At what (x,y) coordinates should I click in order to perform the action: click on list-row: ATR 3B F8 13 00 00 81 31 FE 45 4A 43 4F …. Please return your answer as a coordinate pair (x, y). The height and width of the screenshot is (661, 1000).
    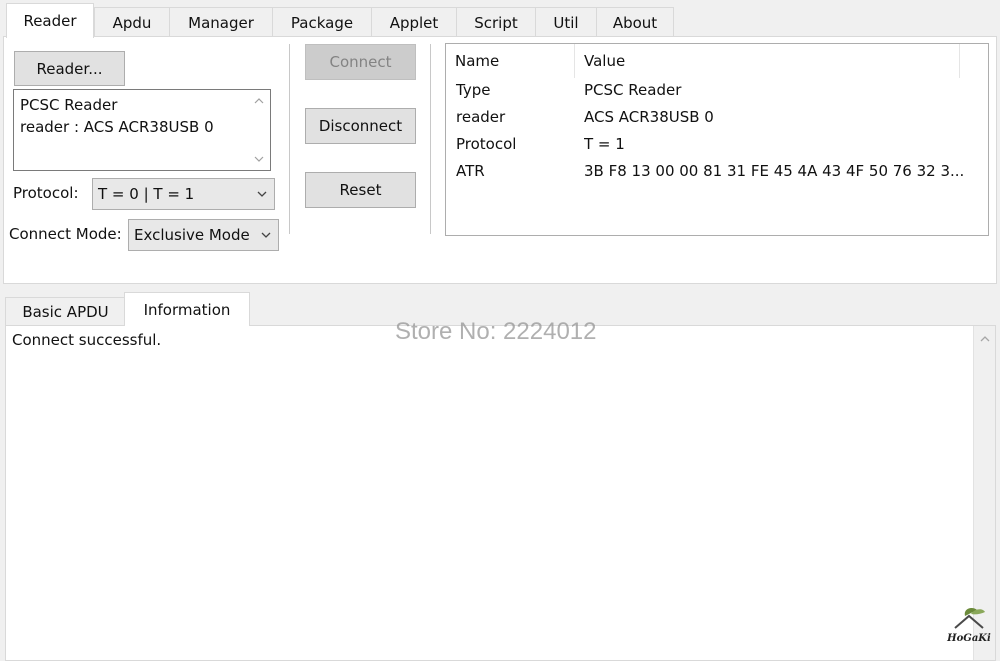
    Looking at the image, I should click on (717, 172).